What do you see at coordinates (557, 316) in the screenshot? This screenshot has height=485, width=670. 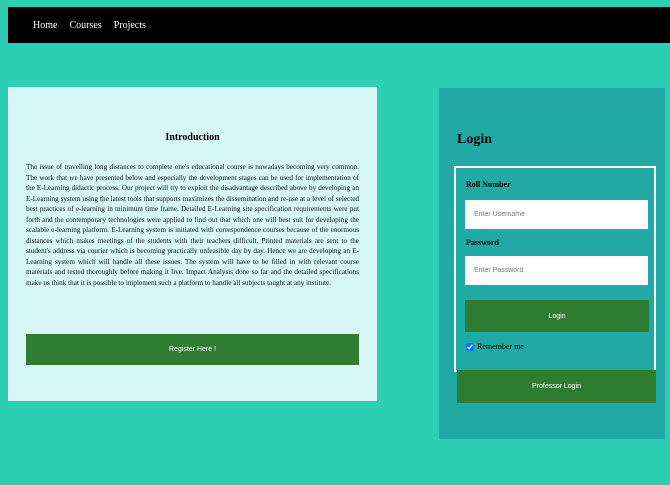 I see `login-button: Login` at bounding box center [557, 316].